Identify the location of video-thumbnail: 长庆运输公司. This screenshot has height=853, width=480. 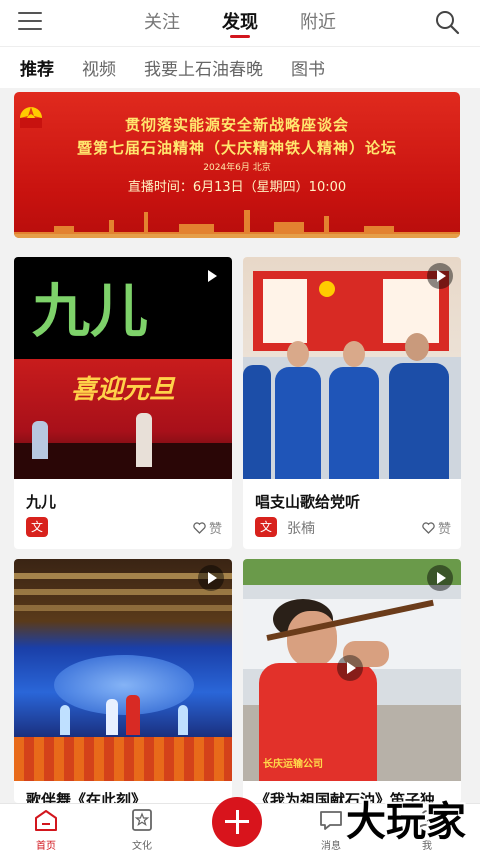
(352, 670).